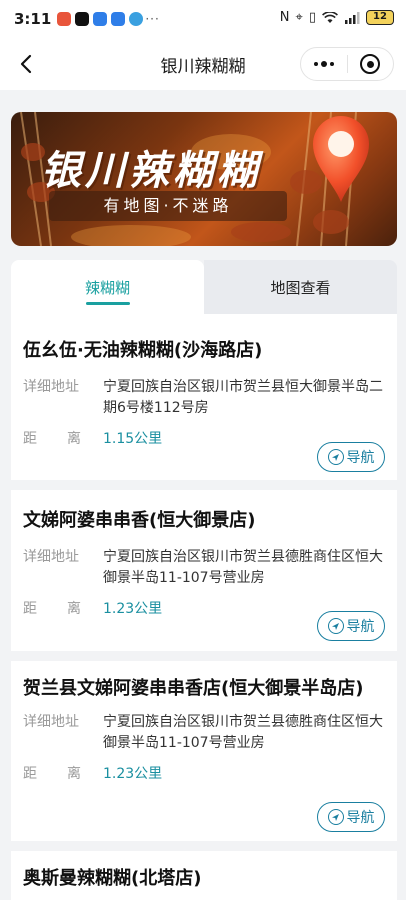 This screenshot has height=900, width=406. Describe the element at coordinates (151, 170) in the screenshot. I see `banner-title: 银川辣糊糊` at that location.